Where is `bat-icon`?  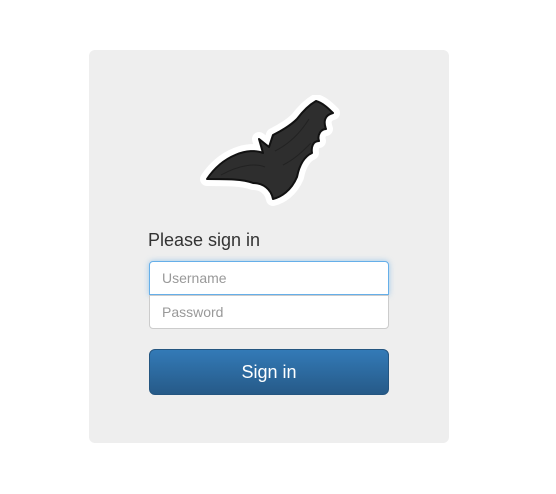
bat-icon is located at coordinates (270, 150).